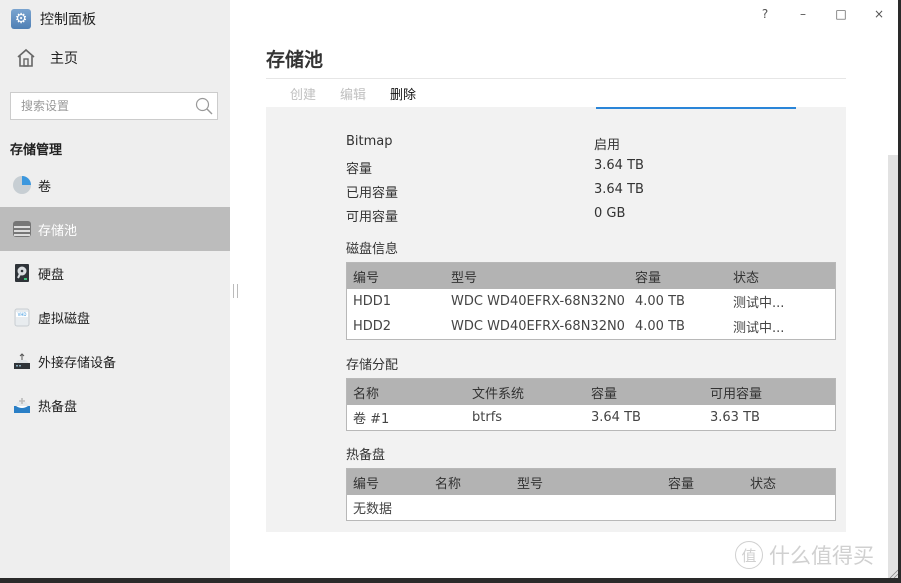  I want to click on table-header-row: 编号 型号 容量 状态, so click(591, 275).